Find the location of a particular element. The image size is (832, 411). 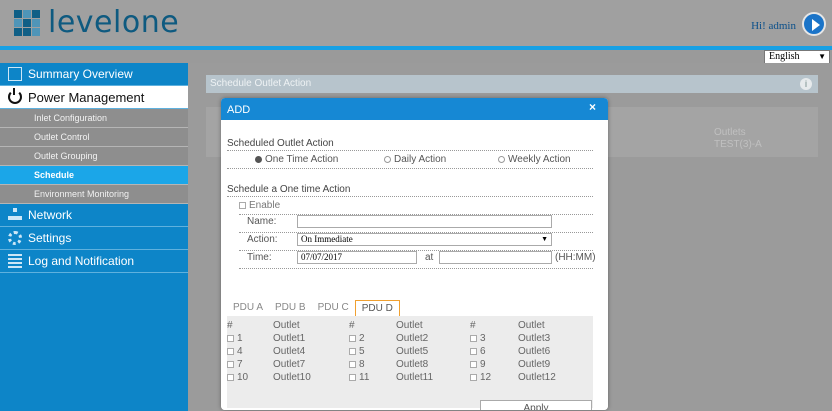

sidebar-item-power-management: Power Management is located at coordinates (94, 97).